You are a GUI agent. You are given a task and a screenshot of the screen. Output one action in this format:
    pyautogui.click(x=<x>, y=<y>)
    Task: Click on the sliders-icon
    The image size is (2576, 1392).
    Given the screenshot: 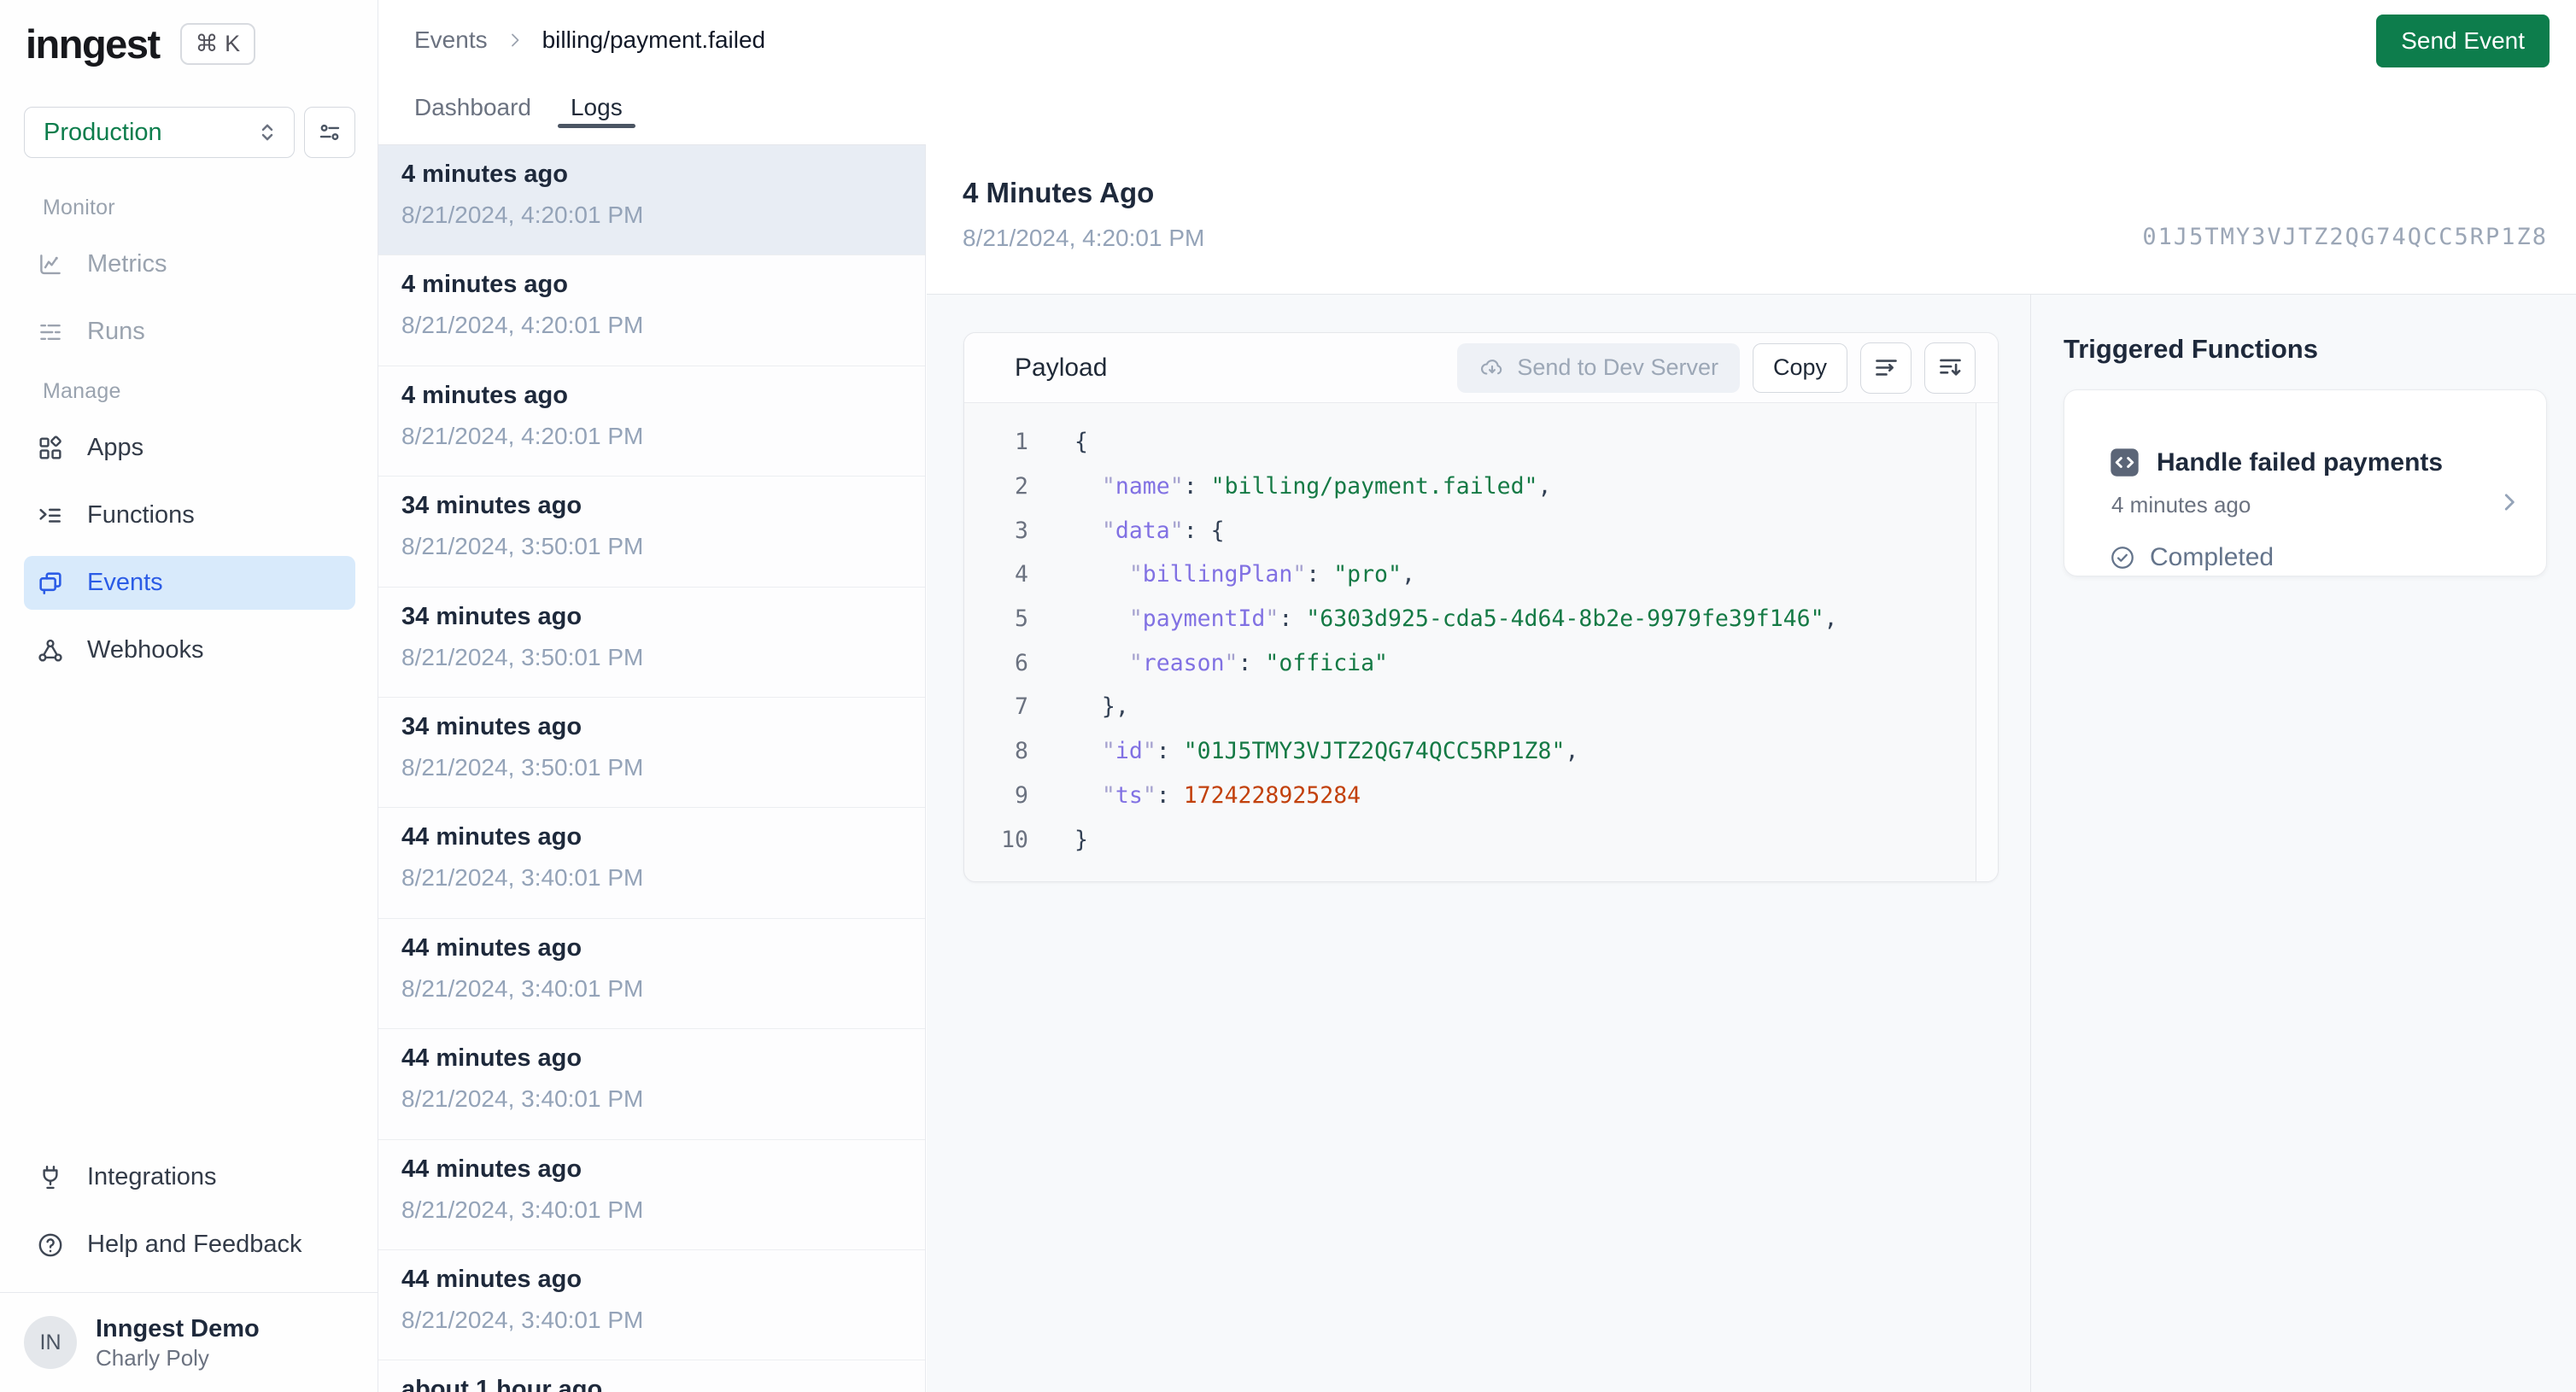 What is the action you would take?
    pyautogui.click(x=329, y=132)
    